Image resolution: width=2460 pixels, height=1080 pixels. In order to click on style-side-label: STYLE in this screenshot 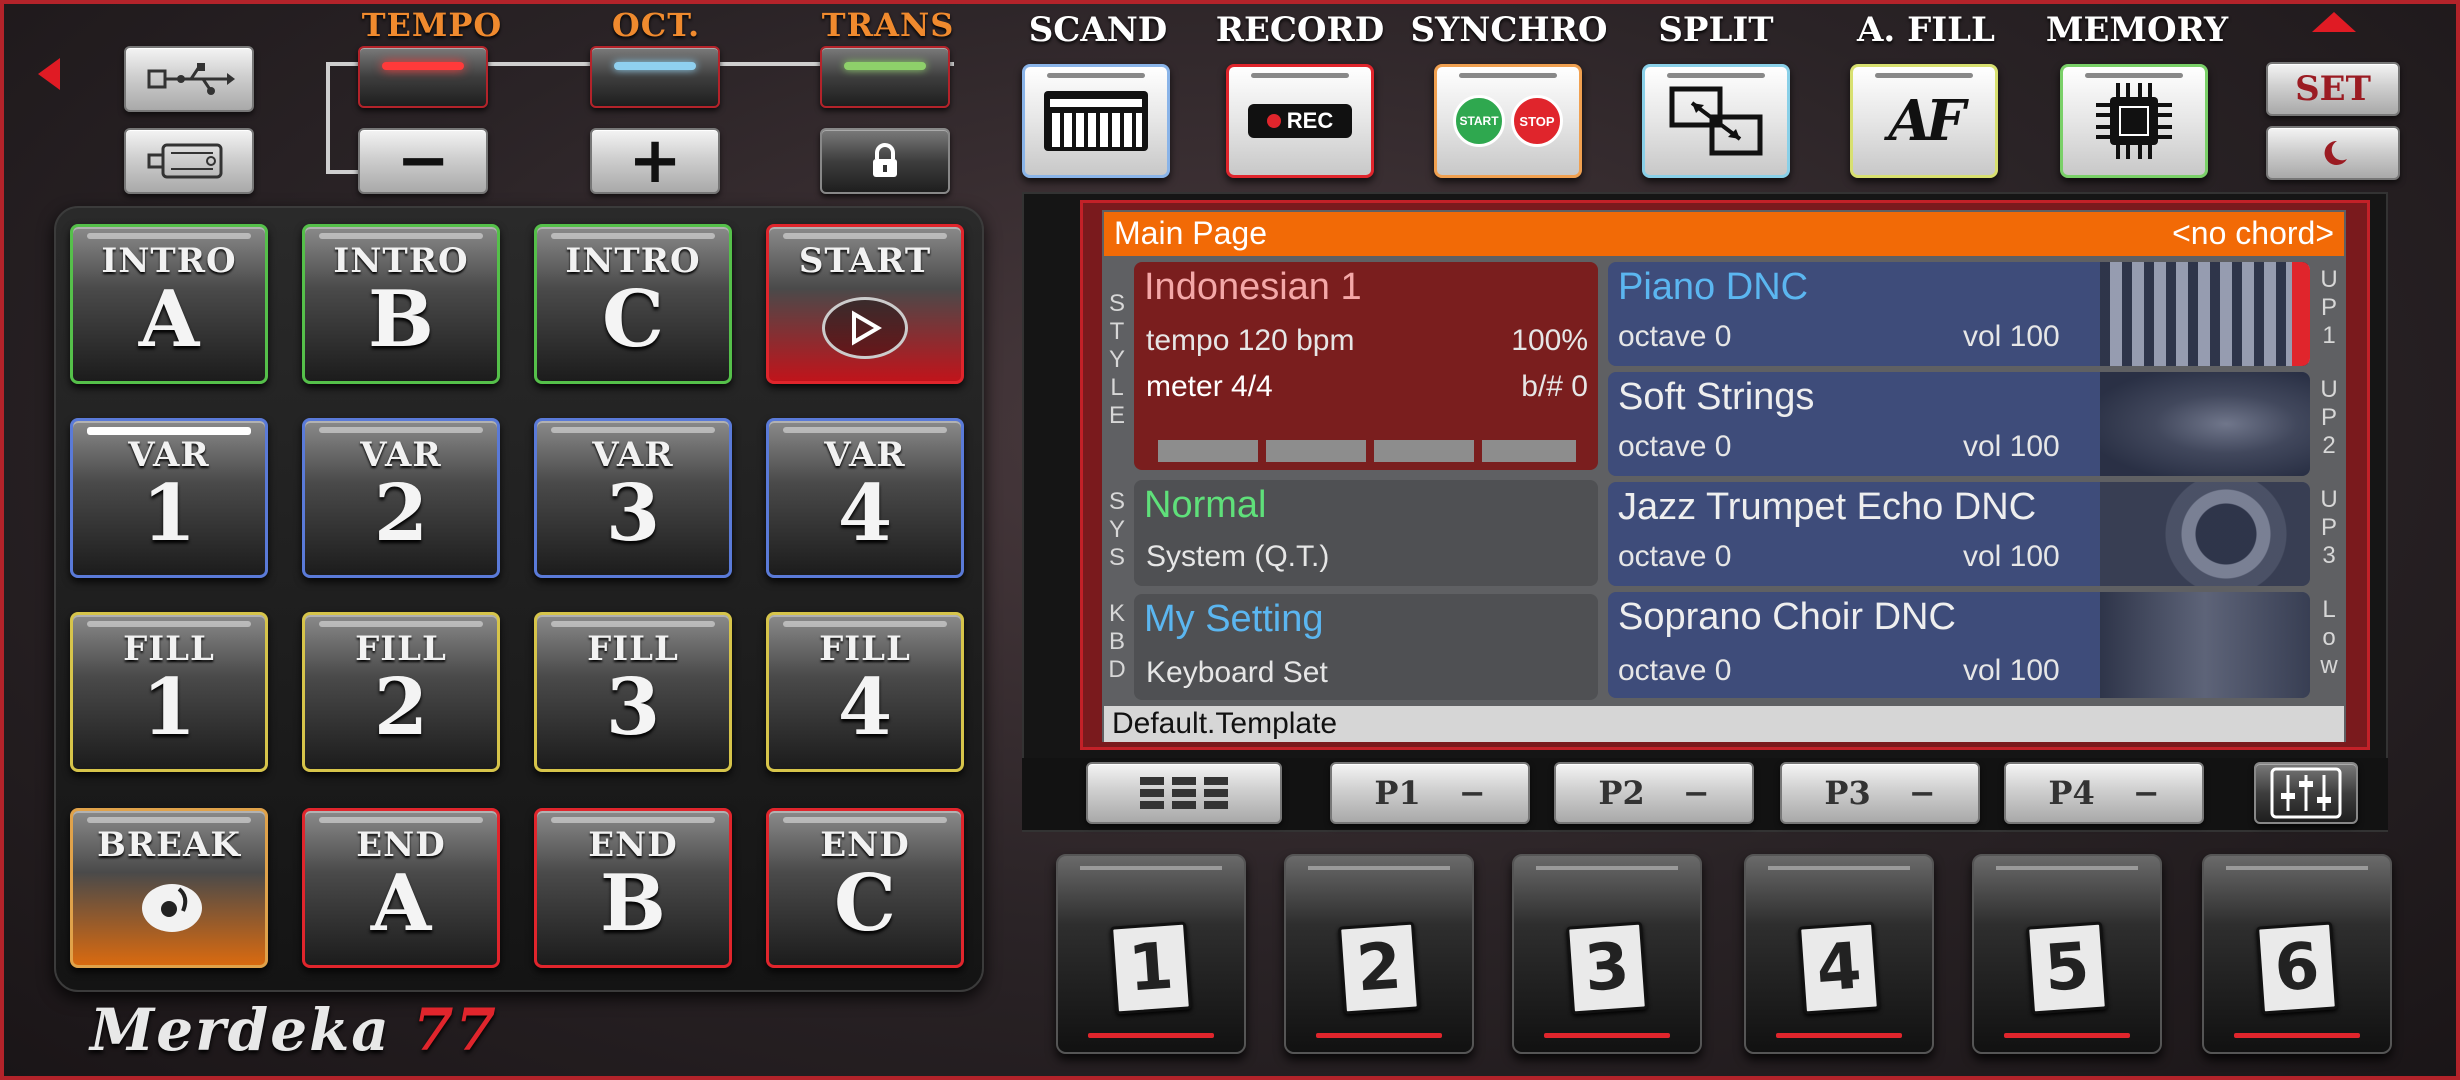, I will do `click(1116, 359)`.